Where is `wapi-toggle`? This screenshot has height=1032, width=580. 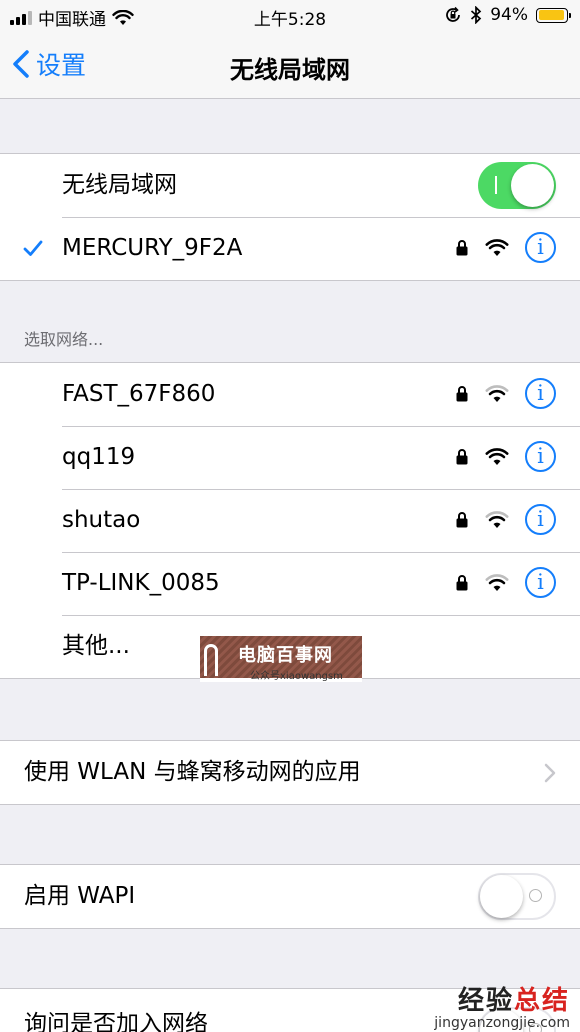 wapi-toggle is located at coordinates (517, 896).